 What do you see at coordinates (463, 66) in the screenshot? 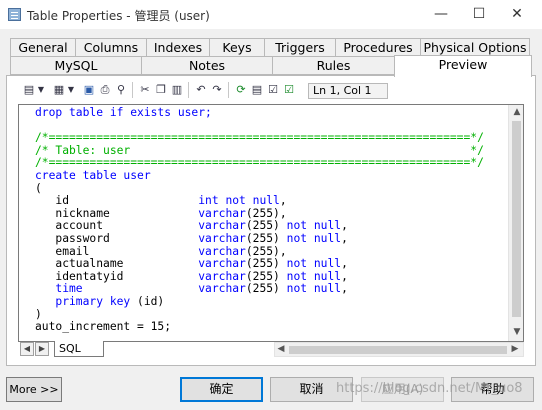
I see `tab-preview: Preview` at bounding box center [463, 66].